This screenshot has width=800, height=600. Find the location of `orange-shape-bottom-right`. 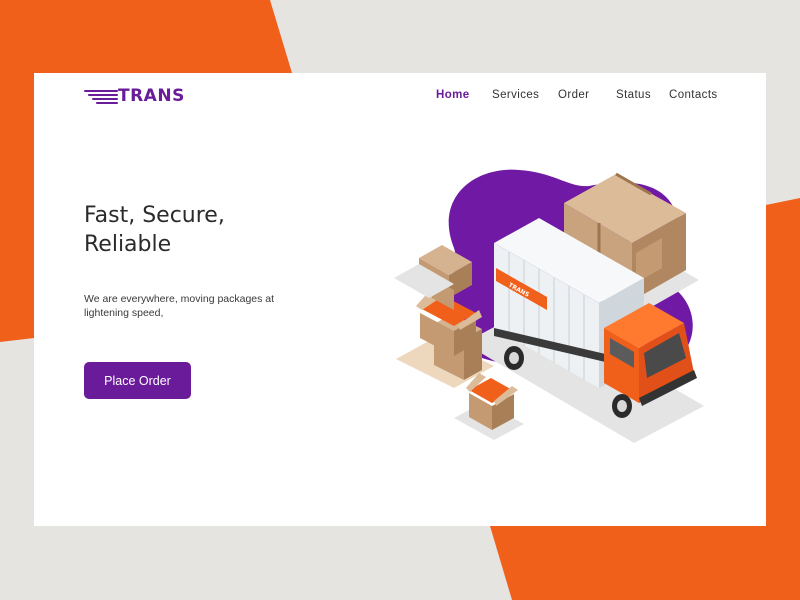

orange-shape-bottom-right is located at coordinates (645, 563).